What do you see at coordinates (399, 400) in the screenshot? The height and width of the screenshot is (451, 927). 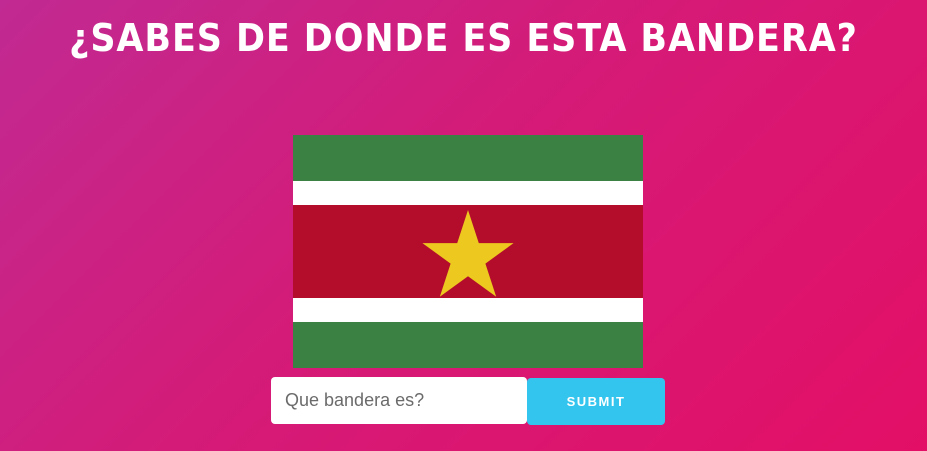 I see `guess-input` at bounding box center [399, 400].